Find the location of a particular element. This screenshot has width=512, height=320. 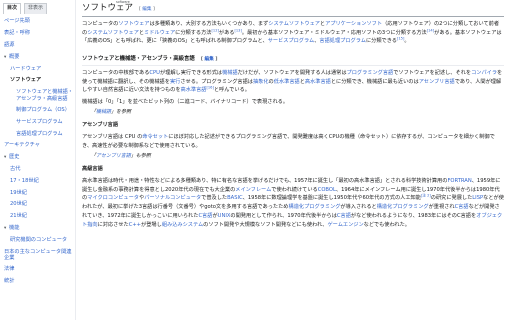

toc-item-label: 概要 is located at coordinates (14, 57).